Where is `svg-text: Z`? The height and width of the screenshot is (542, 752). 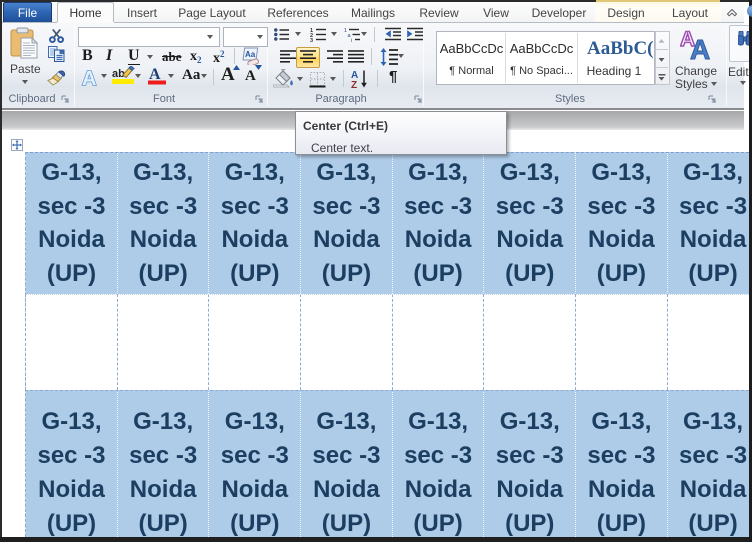
svg-text: Z is located at coordinates (354, 84).